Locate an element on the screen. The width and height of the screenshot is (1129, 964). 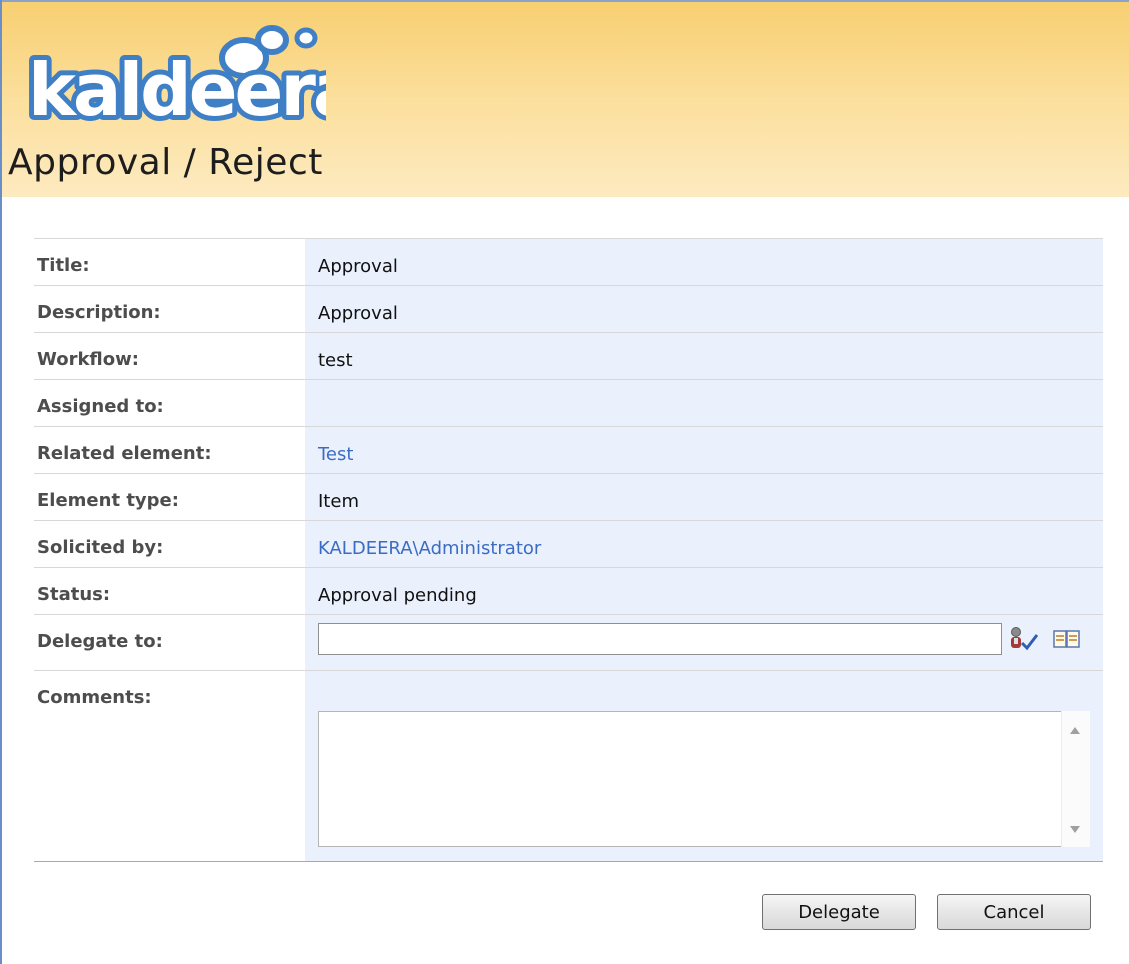
field-value: Approval pending is located at coordinates (704, 591).